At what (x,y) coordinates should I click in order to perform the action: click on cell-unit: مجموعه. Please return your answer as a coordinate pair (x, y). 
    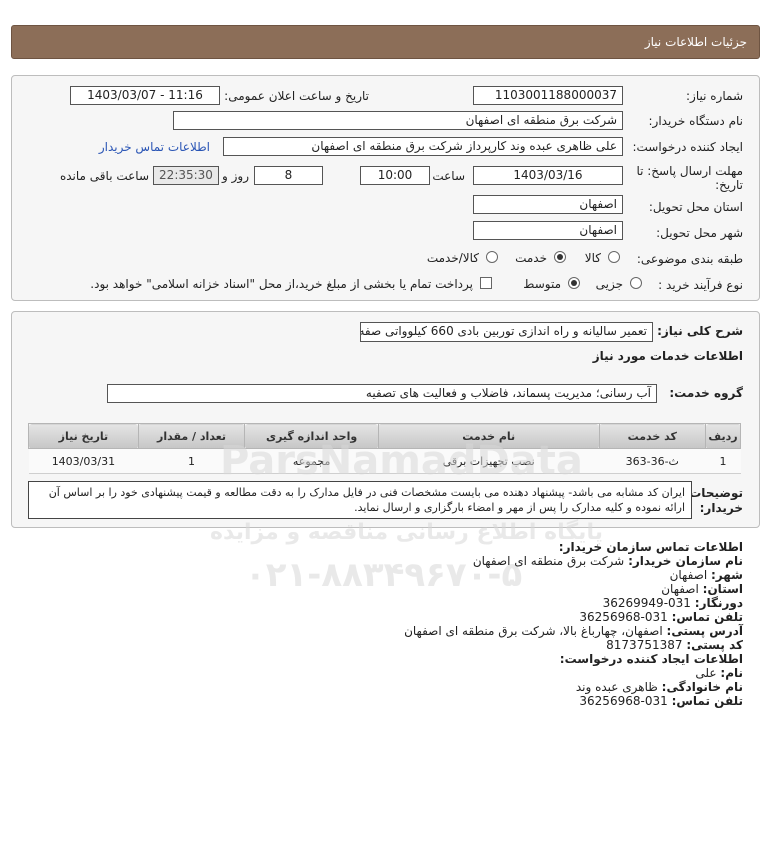
    Looking at the image, I should click on (311, 461).